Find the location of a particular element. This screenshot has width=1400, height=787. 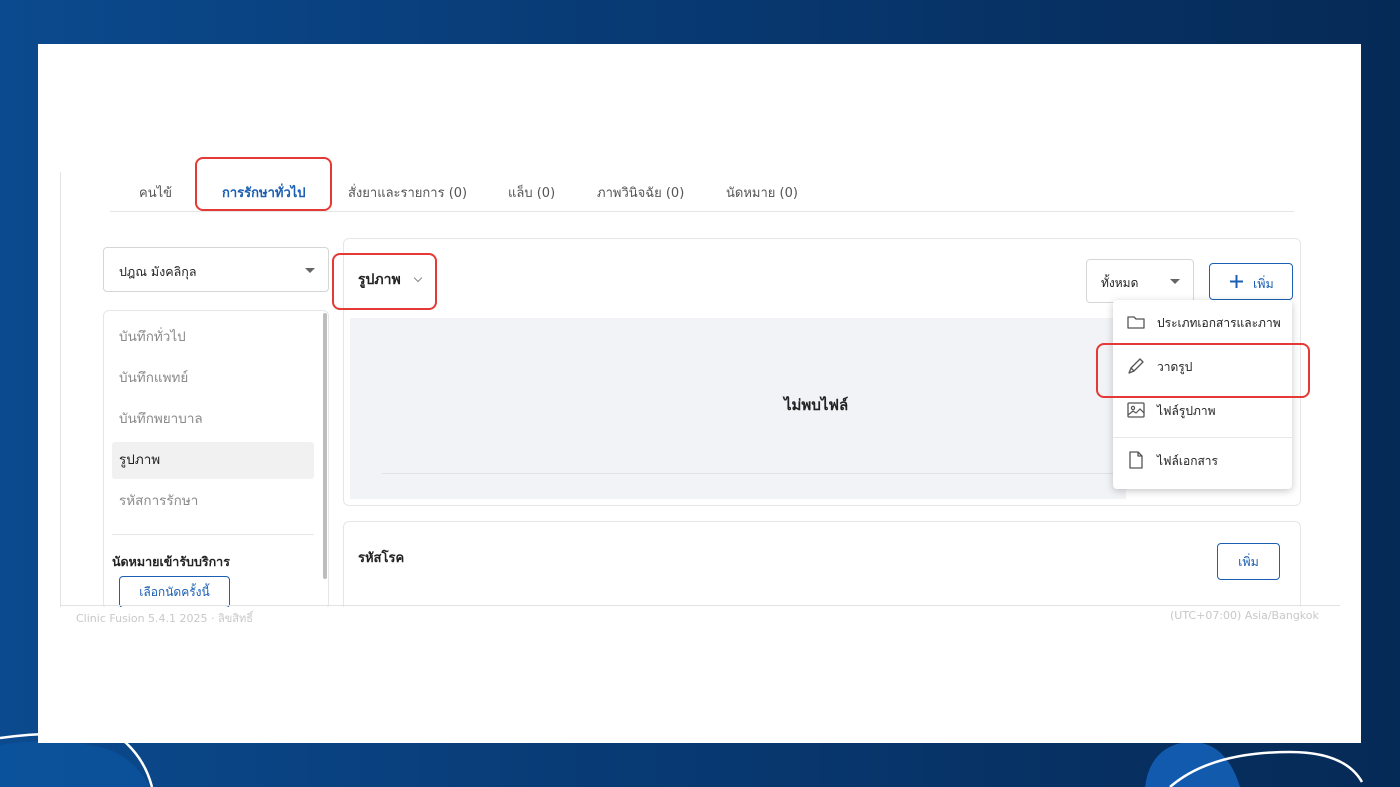

tab-patient: คนไข้ is located at coordinates (155, 192).